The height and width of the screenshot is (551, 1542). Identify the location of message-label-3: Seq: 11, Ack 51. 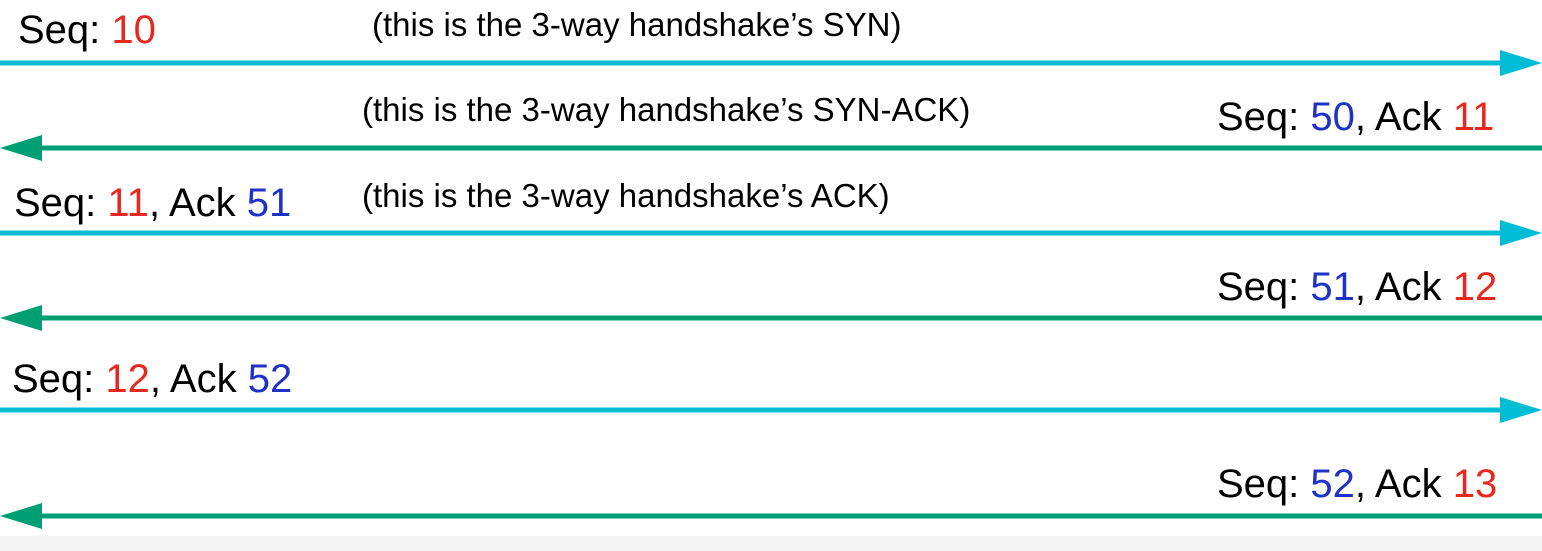
(152, 203).